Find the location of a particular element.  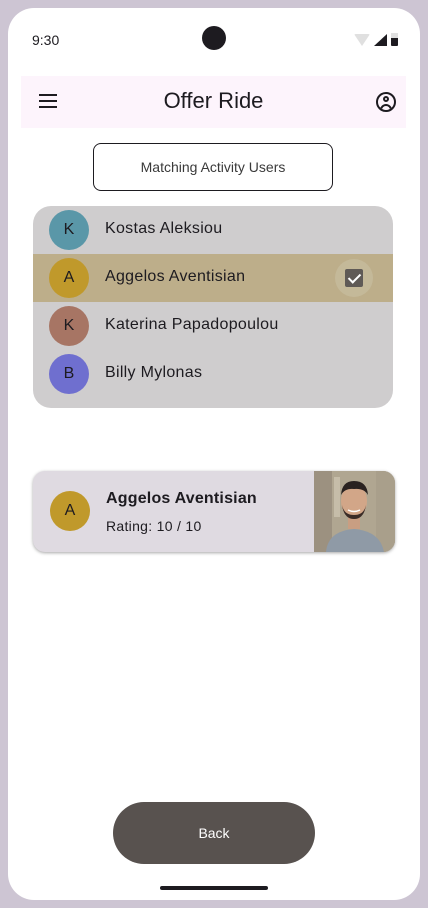

wifi-icon is located at coordinates (362, 40).